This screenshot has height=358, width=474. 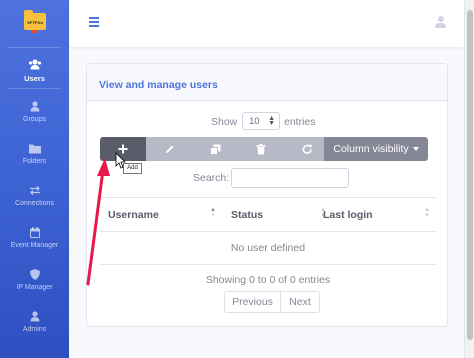 I want to click on folder-icon, so click(x=34, y=149).